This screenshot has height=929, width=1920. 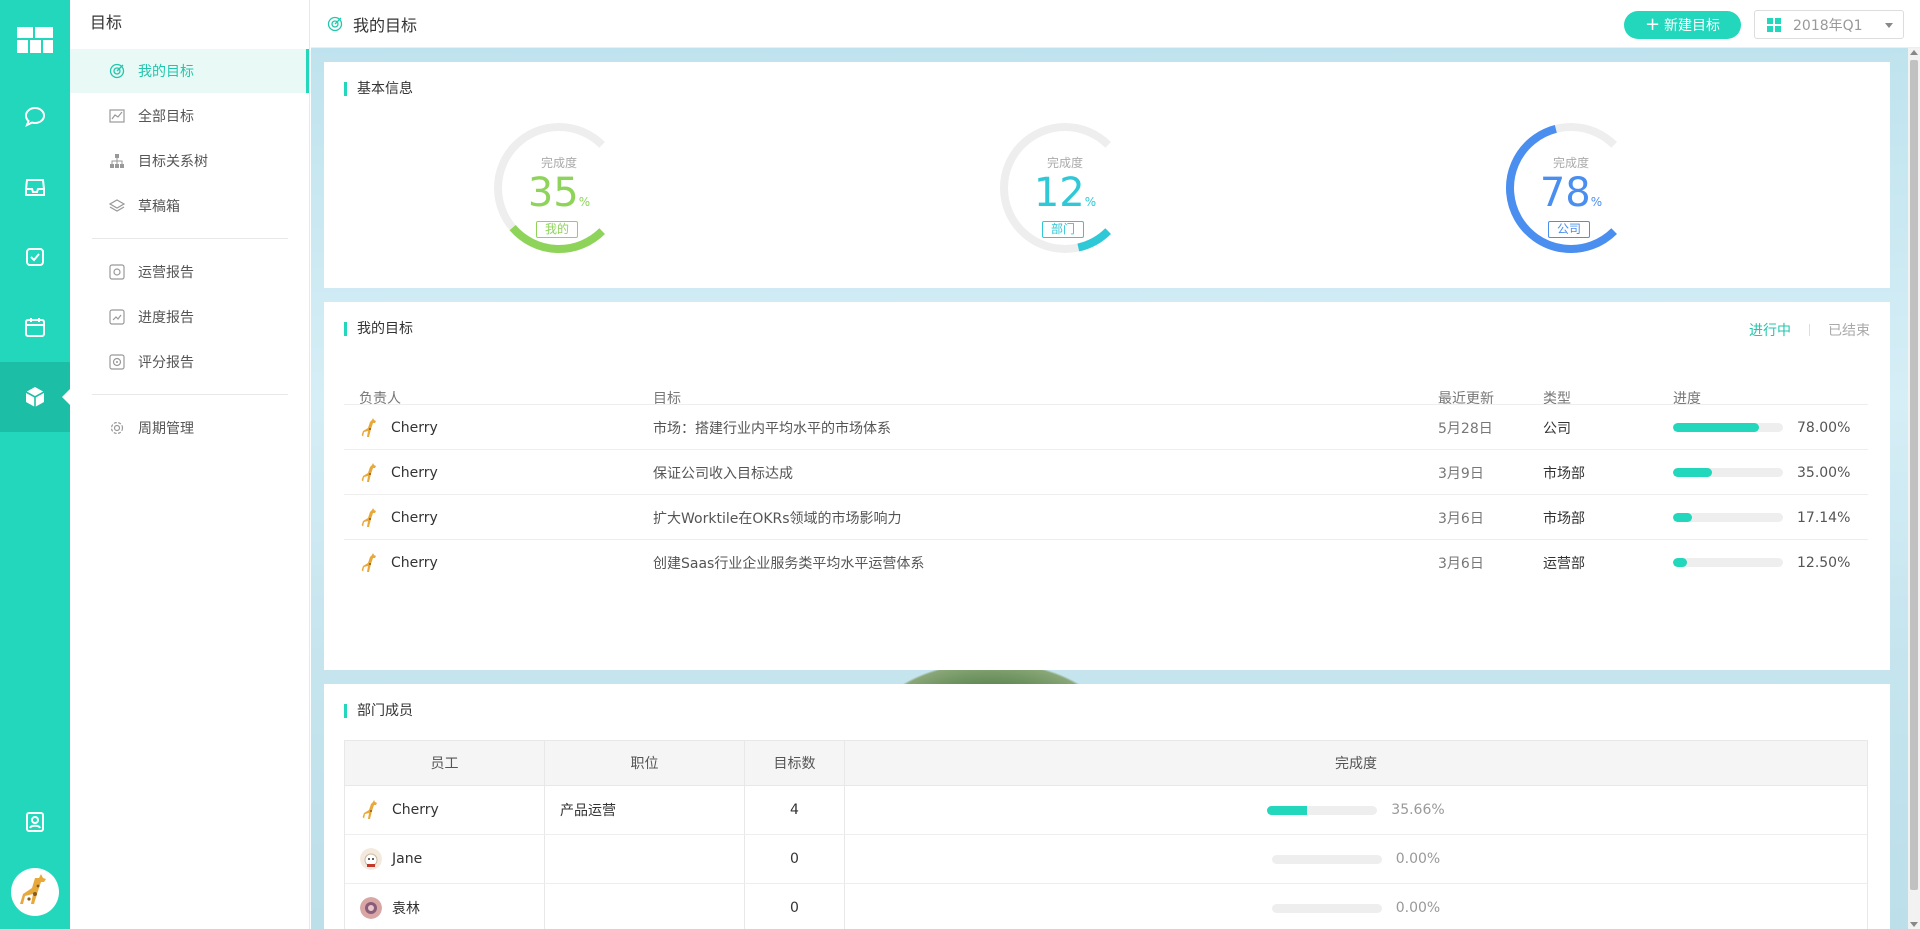 I want to click on table-row: Jane 0 0.00%, so click(x=1106, y=859).